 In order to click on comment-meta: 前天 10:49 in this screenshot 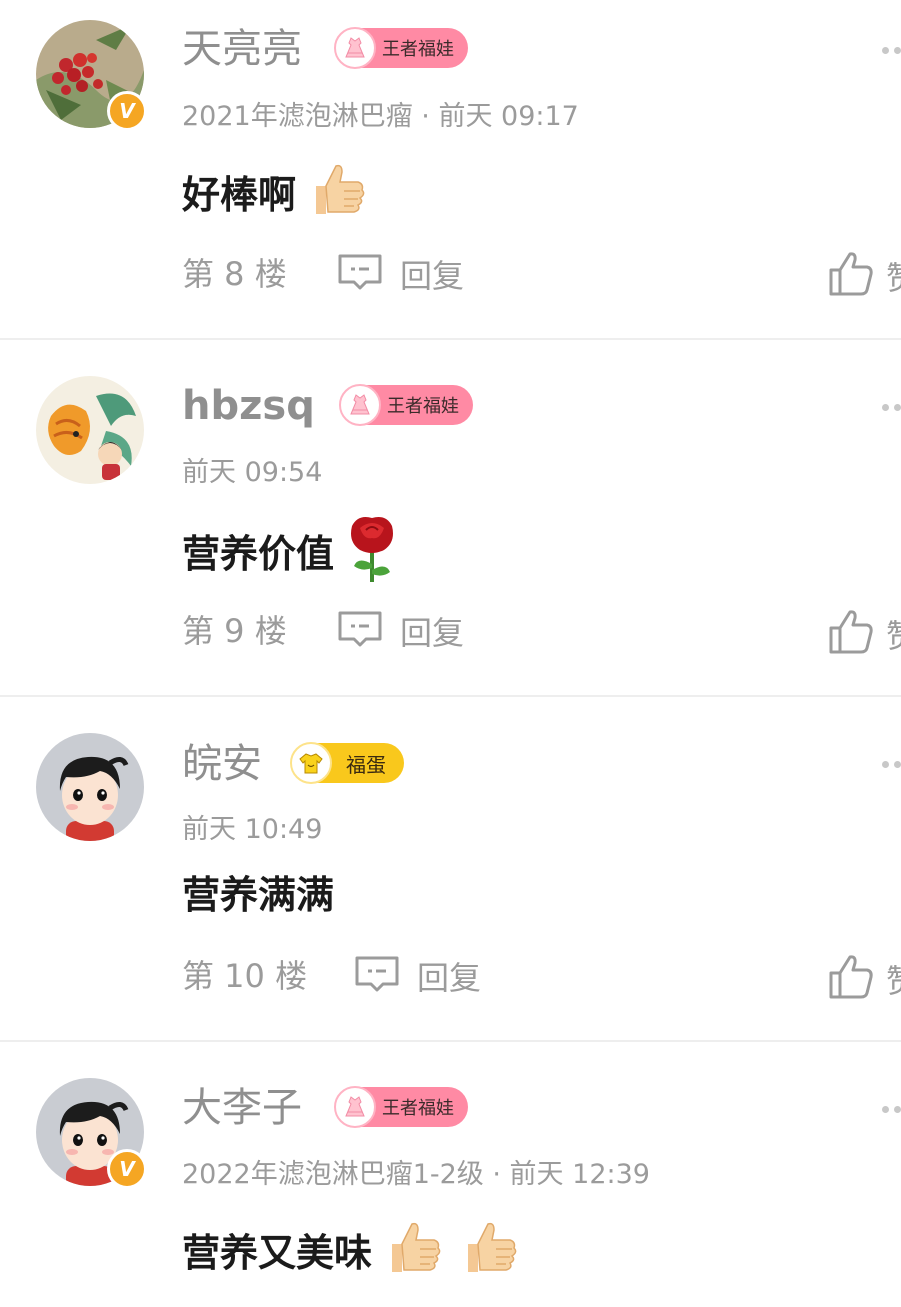, I will do `click(252, 829)`.